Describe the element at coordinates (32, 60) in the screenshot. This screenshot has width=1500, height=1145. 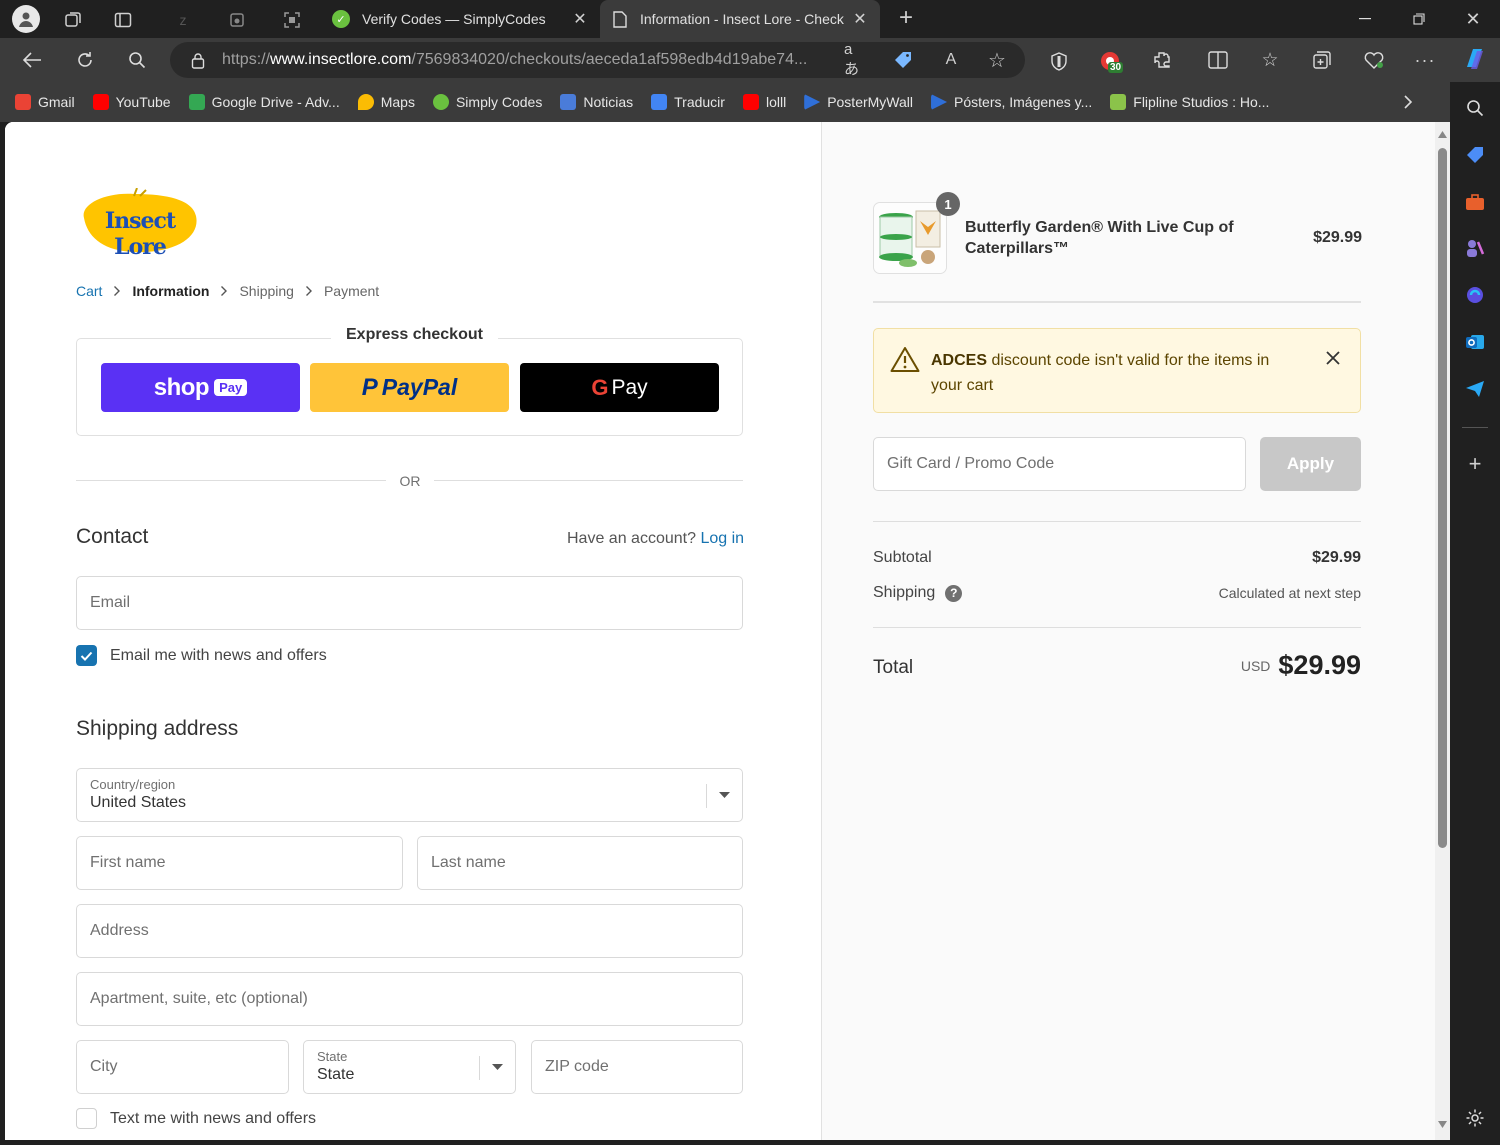
I see `back-icon` at that location.